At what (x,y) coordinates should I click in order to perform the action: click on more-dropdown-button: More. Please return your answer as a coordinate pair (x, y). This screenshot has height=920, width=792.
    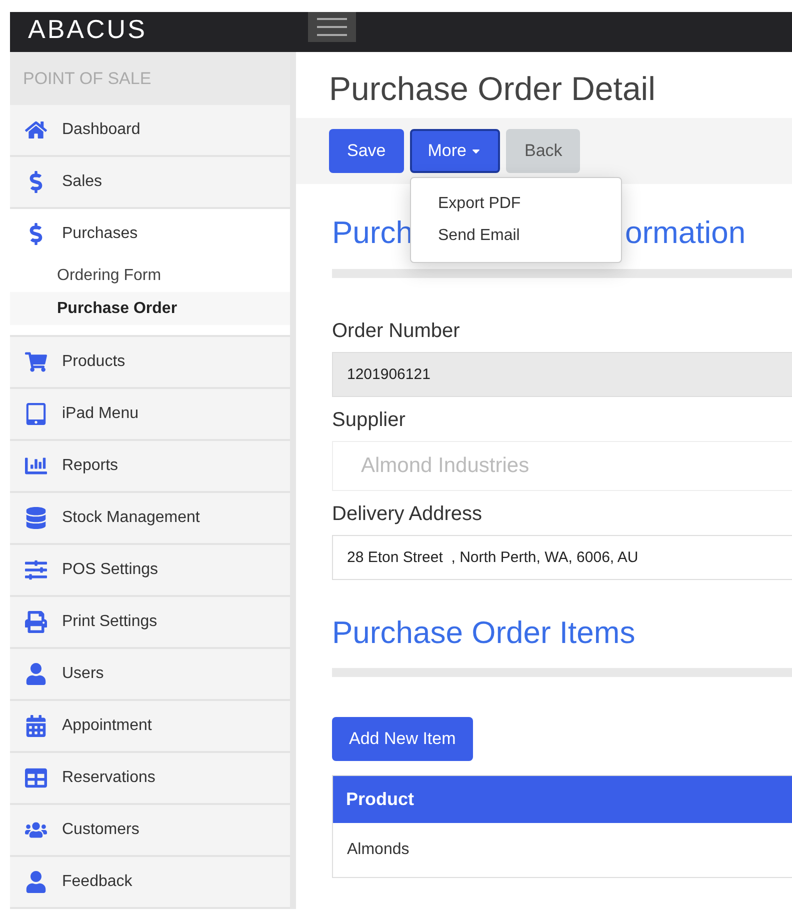
    Looking at the image, I should click on (455, 151).